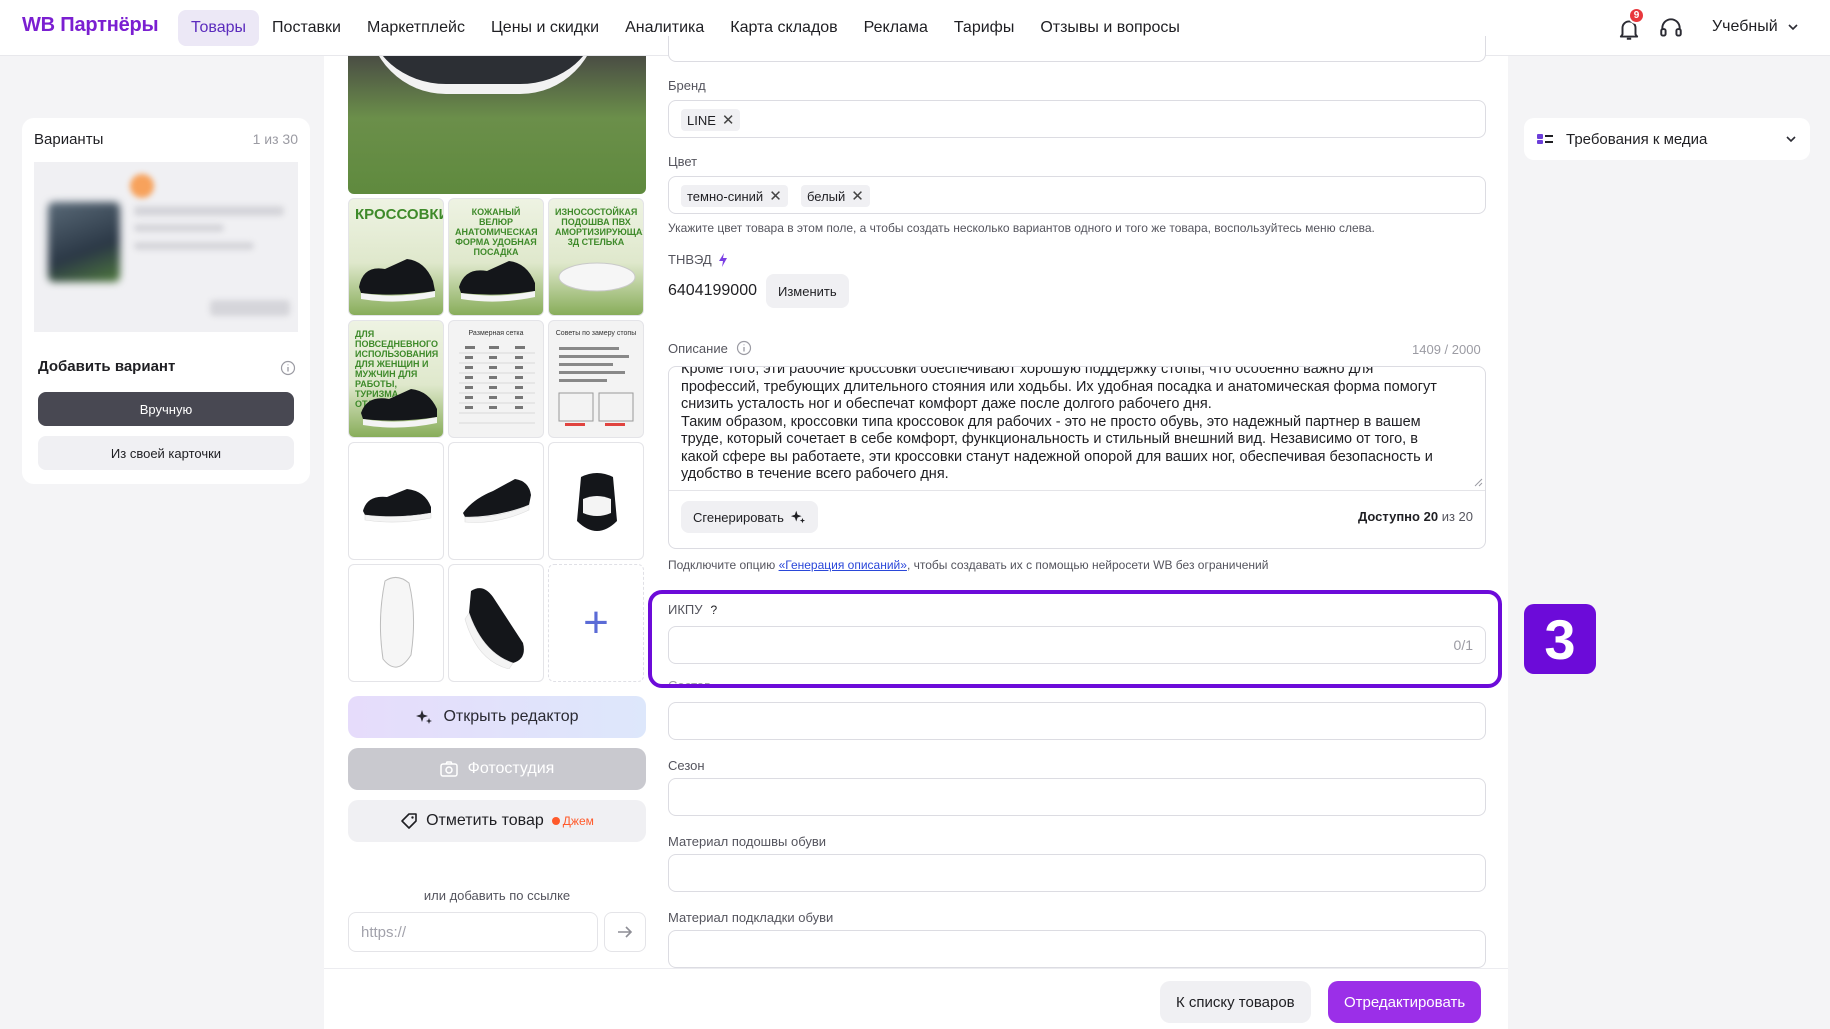 The width and height of the screenshot is (1830, 1029). What do you see at coordinates (749, 517) in the screenshot?
I see `generate-description-button: Сгенерировать` at bounding box center [749, 517].